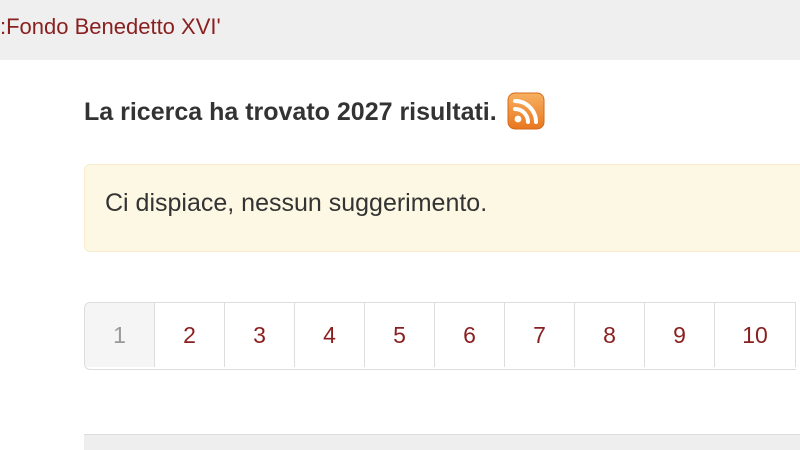  What do you see at coordinates (442, 442) in the screenshot?
I see `results-list-panel` at bounding box center [442, 442].